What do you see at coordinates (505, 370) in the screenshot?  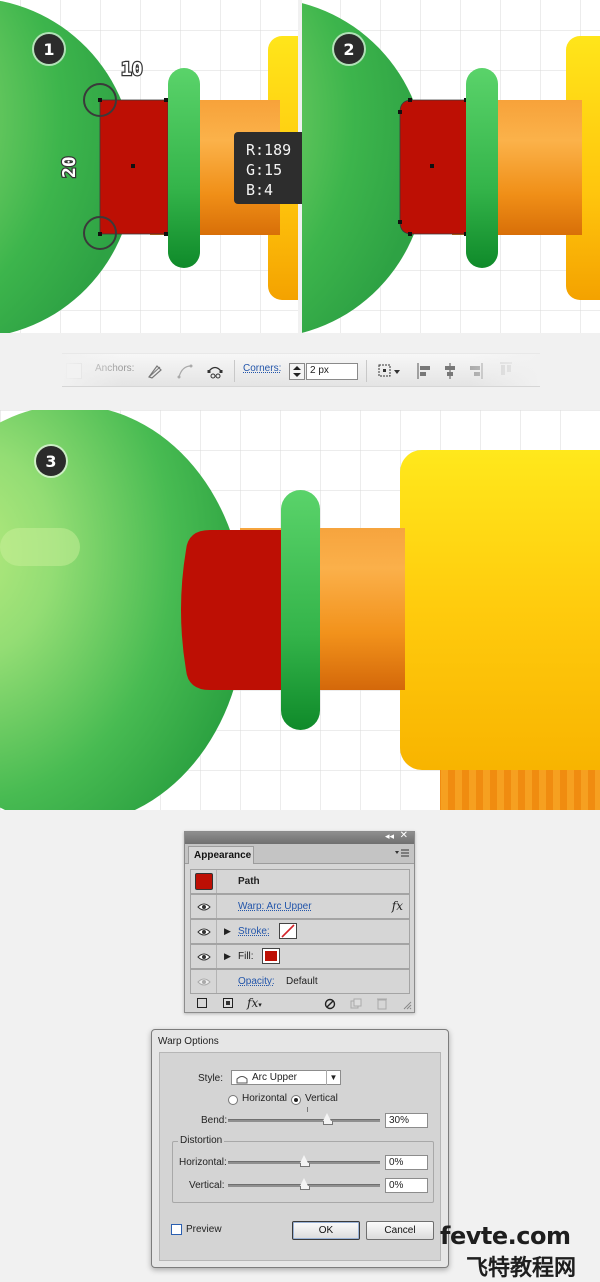 I see `fade-right` at bounding box center [505, 370].